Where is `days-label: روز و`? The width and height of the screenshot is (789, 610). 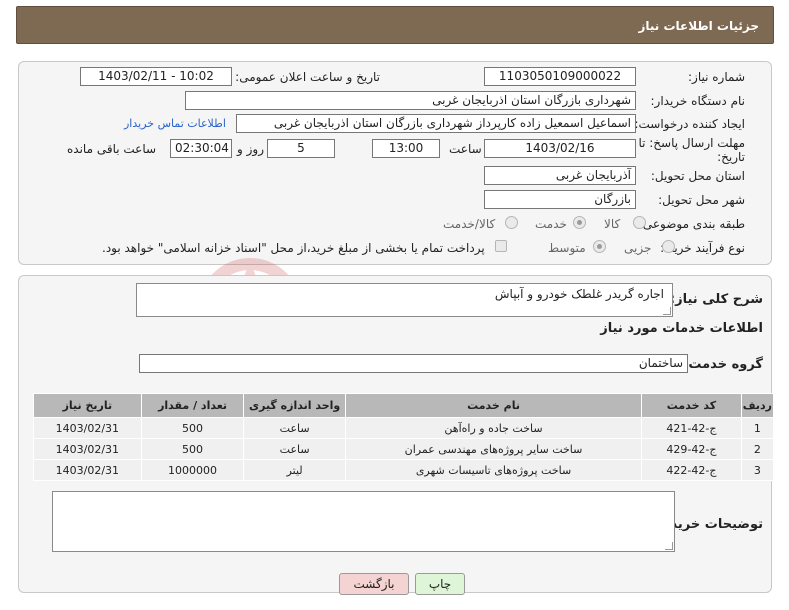
days-label: روز و is located at coordinates (250, 149).